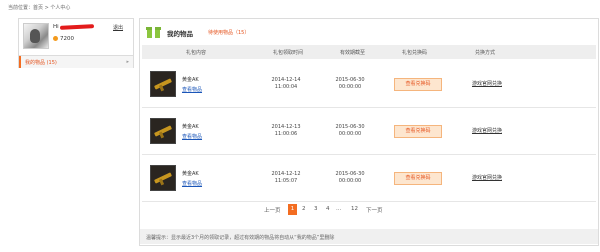  What do you see at coordinates (36, 36) in the screenshot?
I see `avatar` at bounding box center [36, 36].